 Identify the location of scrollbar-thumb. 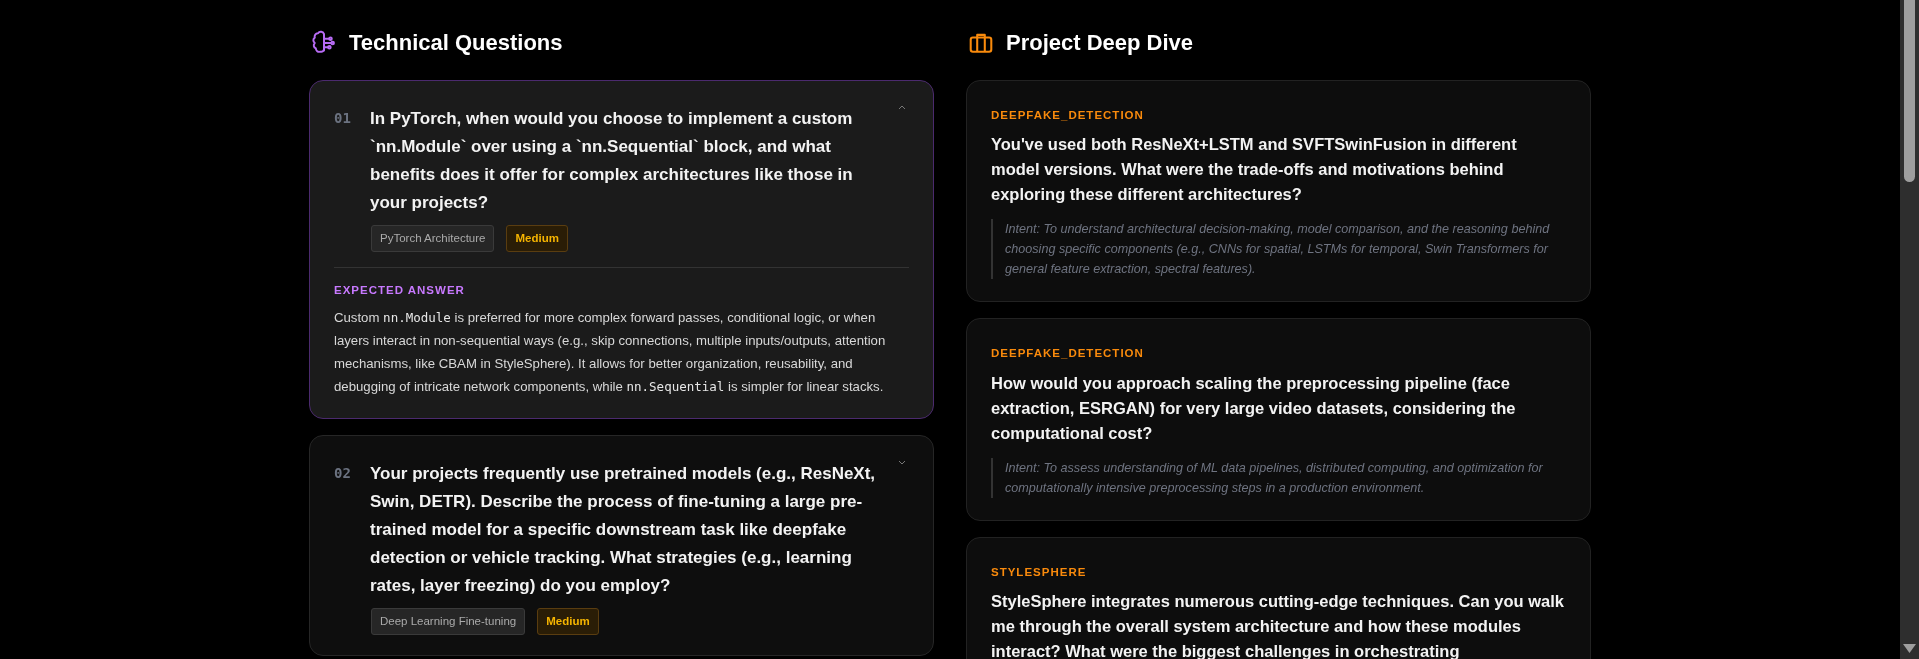
(1909, 91).